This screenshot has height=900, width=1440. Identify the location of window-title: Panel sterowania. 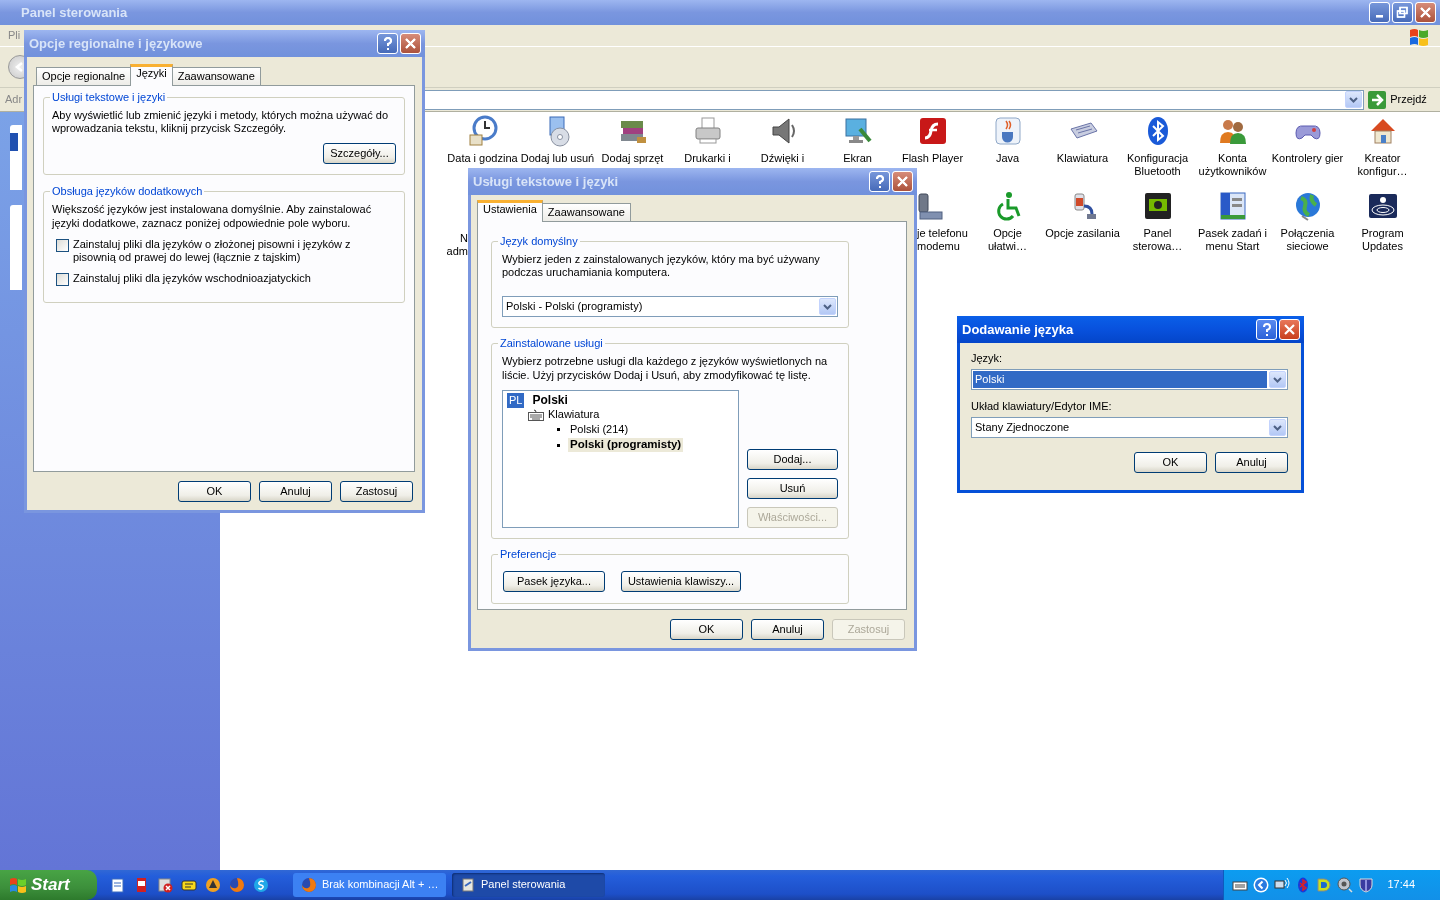
(74, 12).